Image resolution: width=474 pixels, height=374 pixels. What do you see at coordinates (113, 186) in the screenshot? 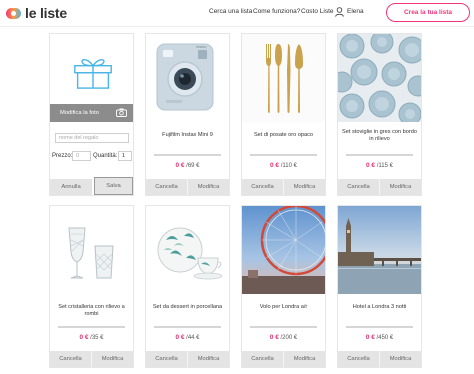
I see `save-button: Salva` at bounding box center [113, 186].